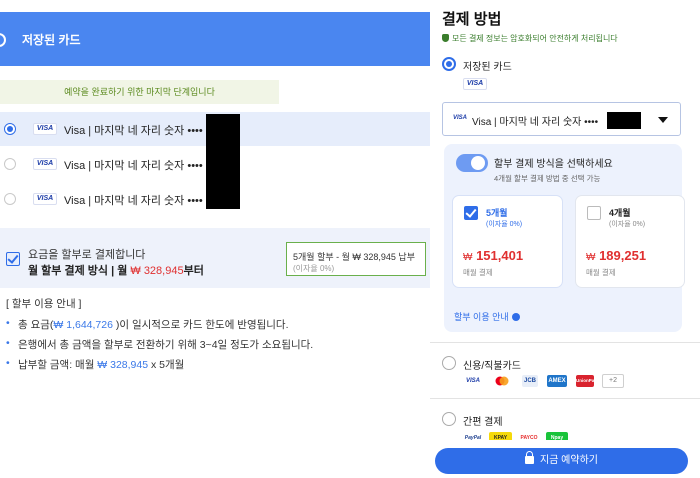 This screenshot has height=478, width=700. I want to click on unionpay-logo-icon: UnionPay, so click(586, 381).